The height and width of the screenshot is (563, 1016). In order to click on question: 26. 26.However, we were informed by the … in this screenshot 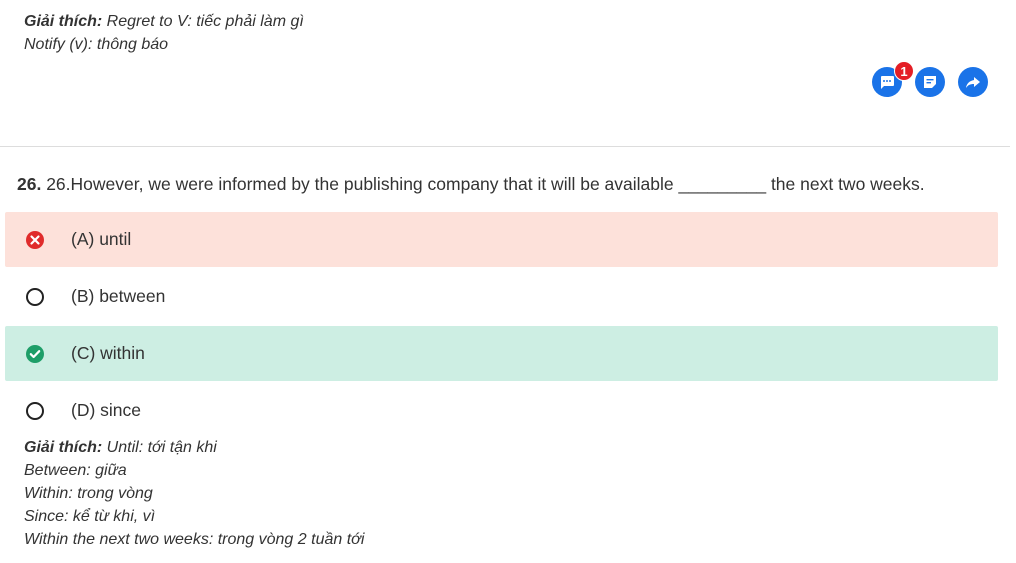, I will do `click(512, 184)`.